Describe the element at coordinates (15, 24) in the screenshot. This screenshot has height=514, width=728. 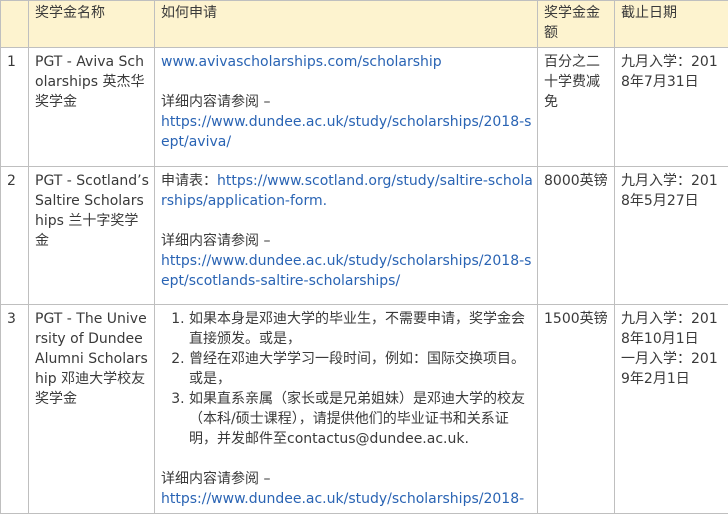
I see `header-index` at that location.